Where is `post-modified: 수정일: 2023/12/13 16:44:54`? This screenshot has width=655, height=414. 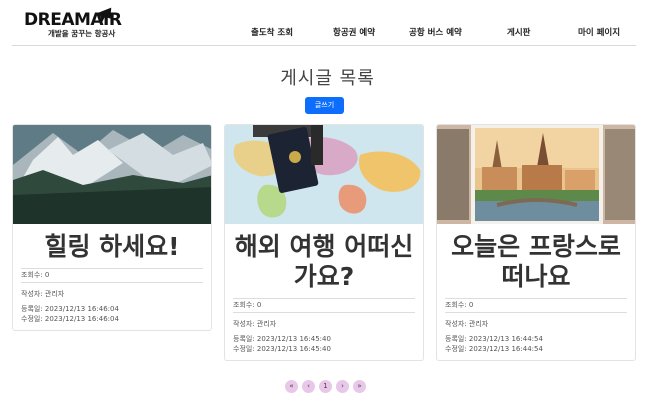 post-modified: 수정일: 2023/12/13 16:44:54 is located at coordinates (494, 349).